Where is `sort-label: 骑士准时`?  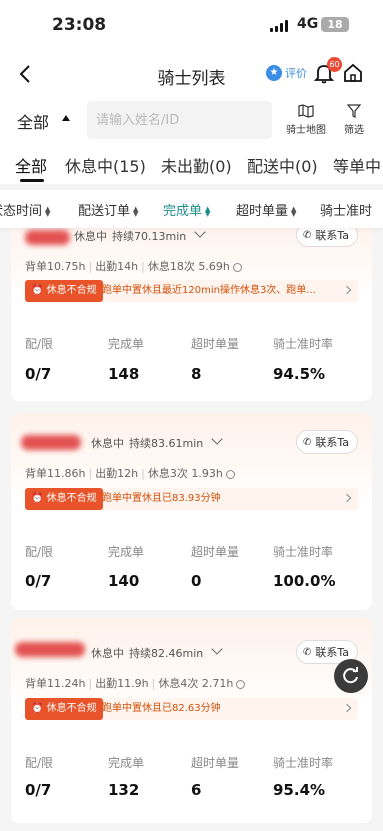
sort-label: 骑士准时 is located at coordinates (346, 211).